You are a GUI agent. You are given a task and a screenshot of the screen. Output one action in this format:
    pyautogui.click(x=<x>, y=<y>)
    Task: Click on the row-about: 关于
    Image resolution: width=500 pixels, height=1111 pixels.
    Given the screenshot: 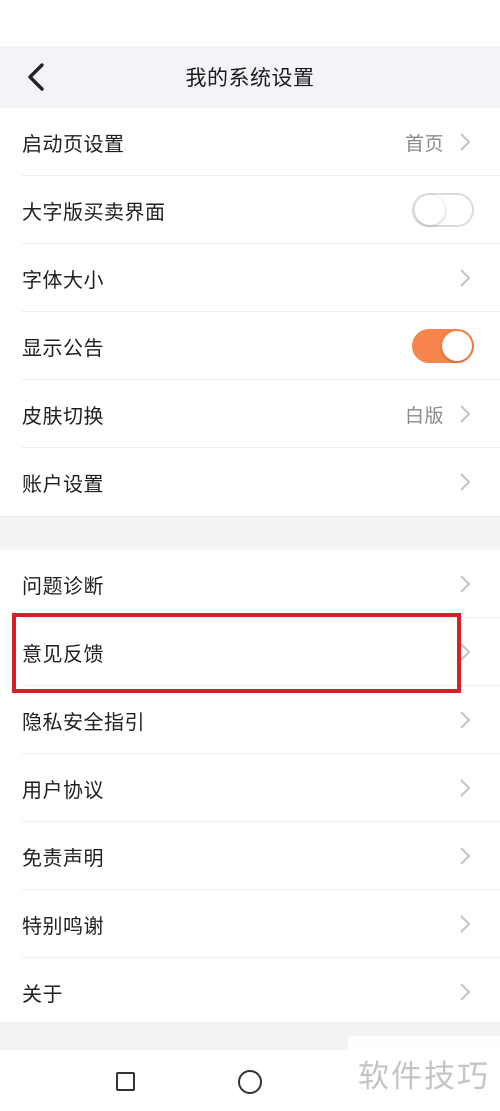 What is the action you would take?
    pyautogui.click(x=250, y=992)
    